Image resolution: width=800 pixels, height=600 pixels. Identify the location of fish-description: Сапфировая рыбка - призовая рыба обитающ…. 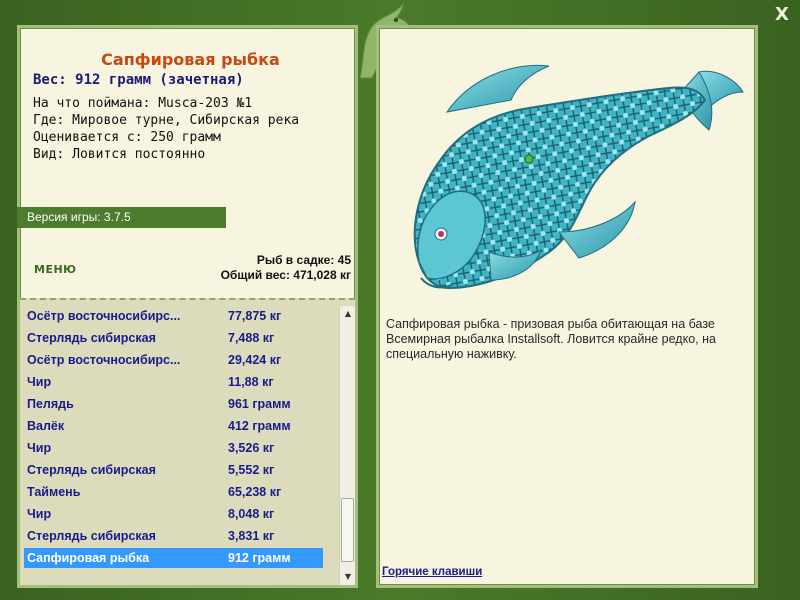
(551, 339).